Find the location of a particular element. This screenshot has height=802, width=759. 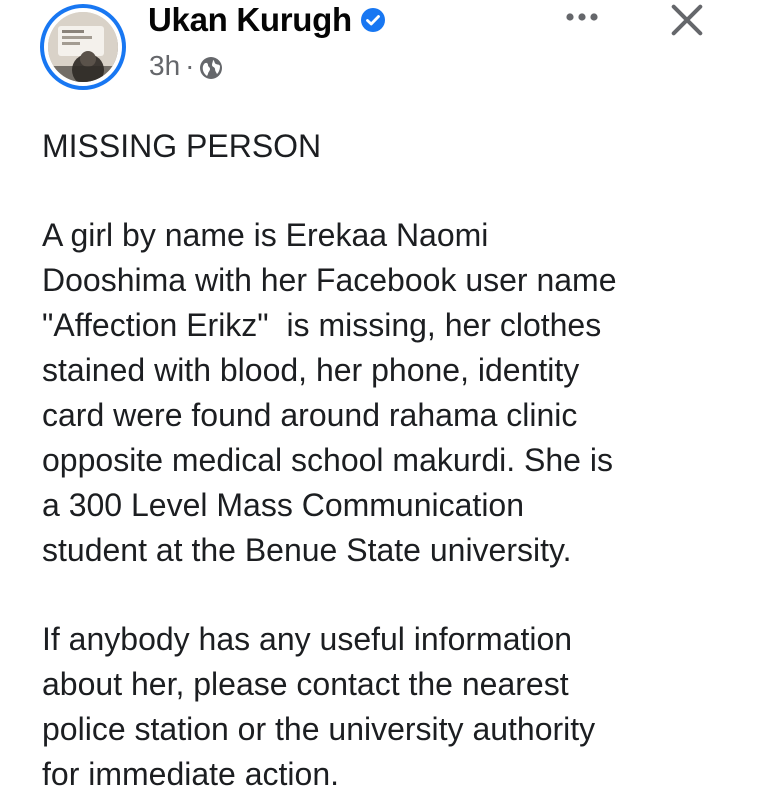

profile-photo is located at coordinates (83, 47).